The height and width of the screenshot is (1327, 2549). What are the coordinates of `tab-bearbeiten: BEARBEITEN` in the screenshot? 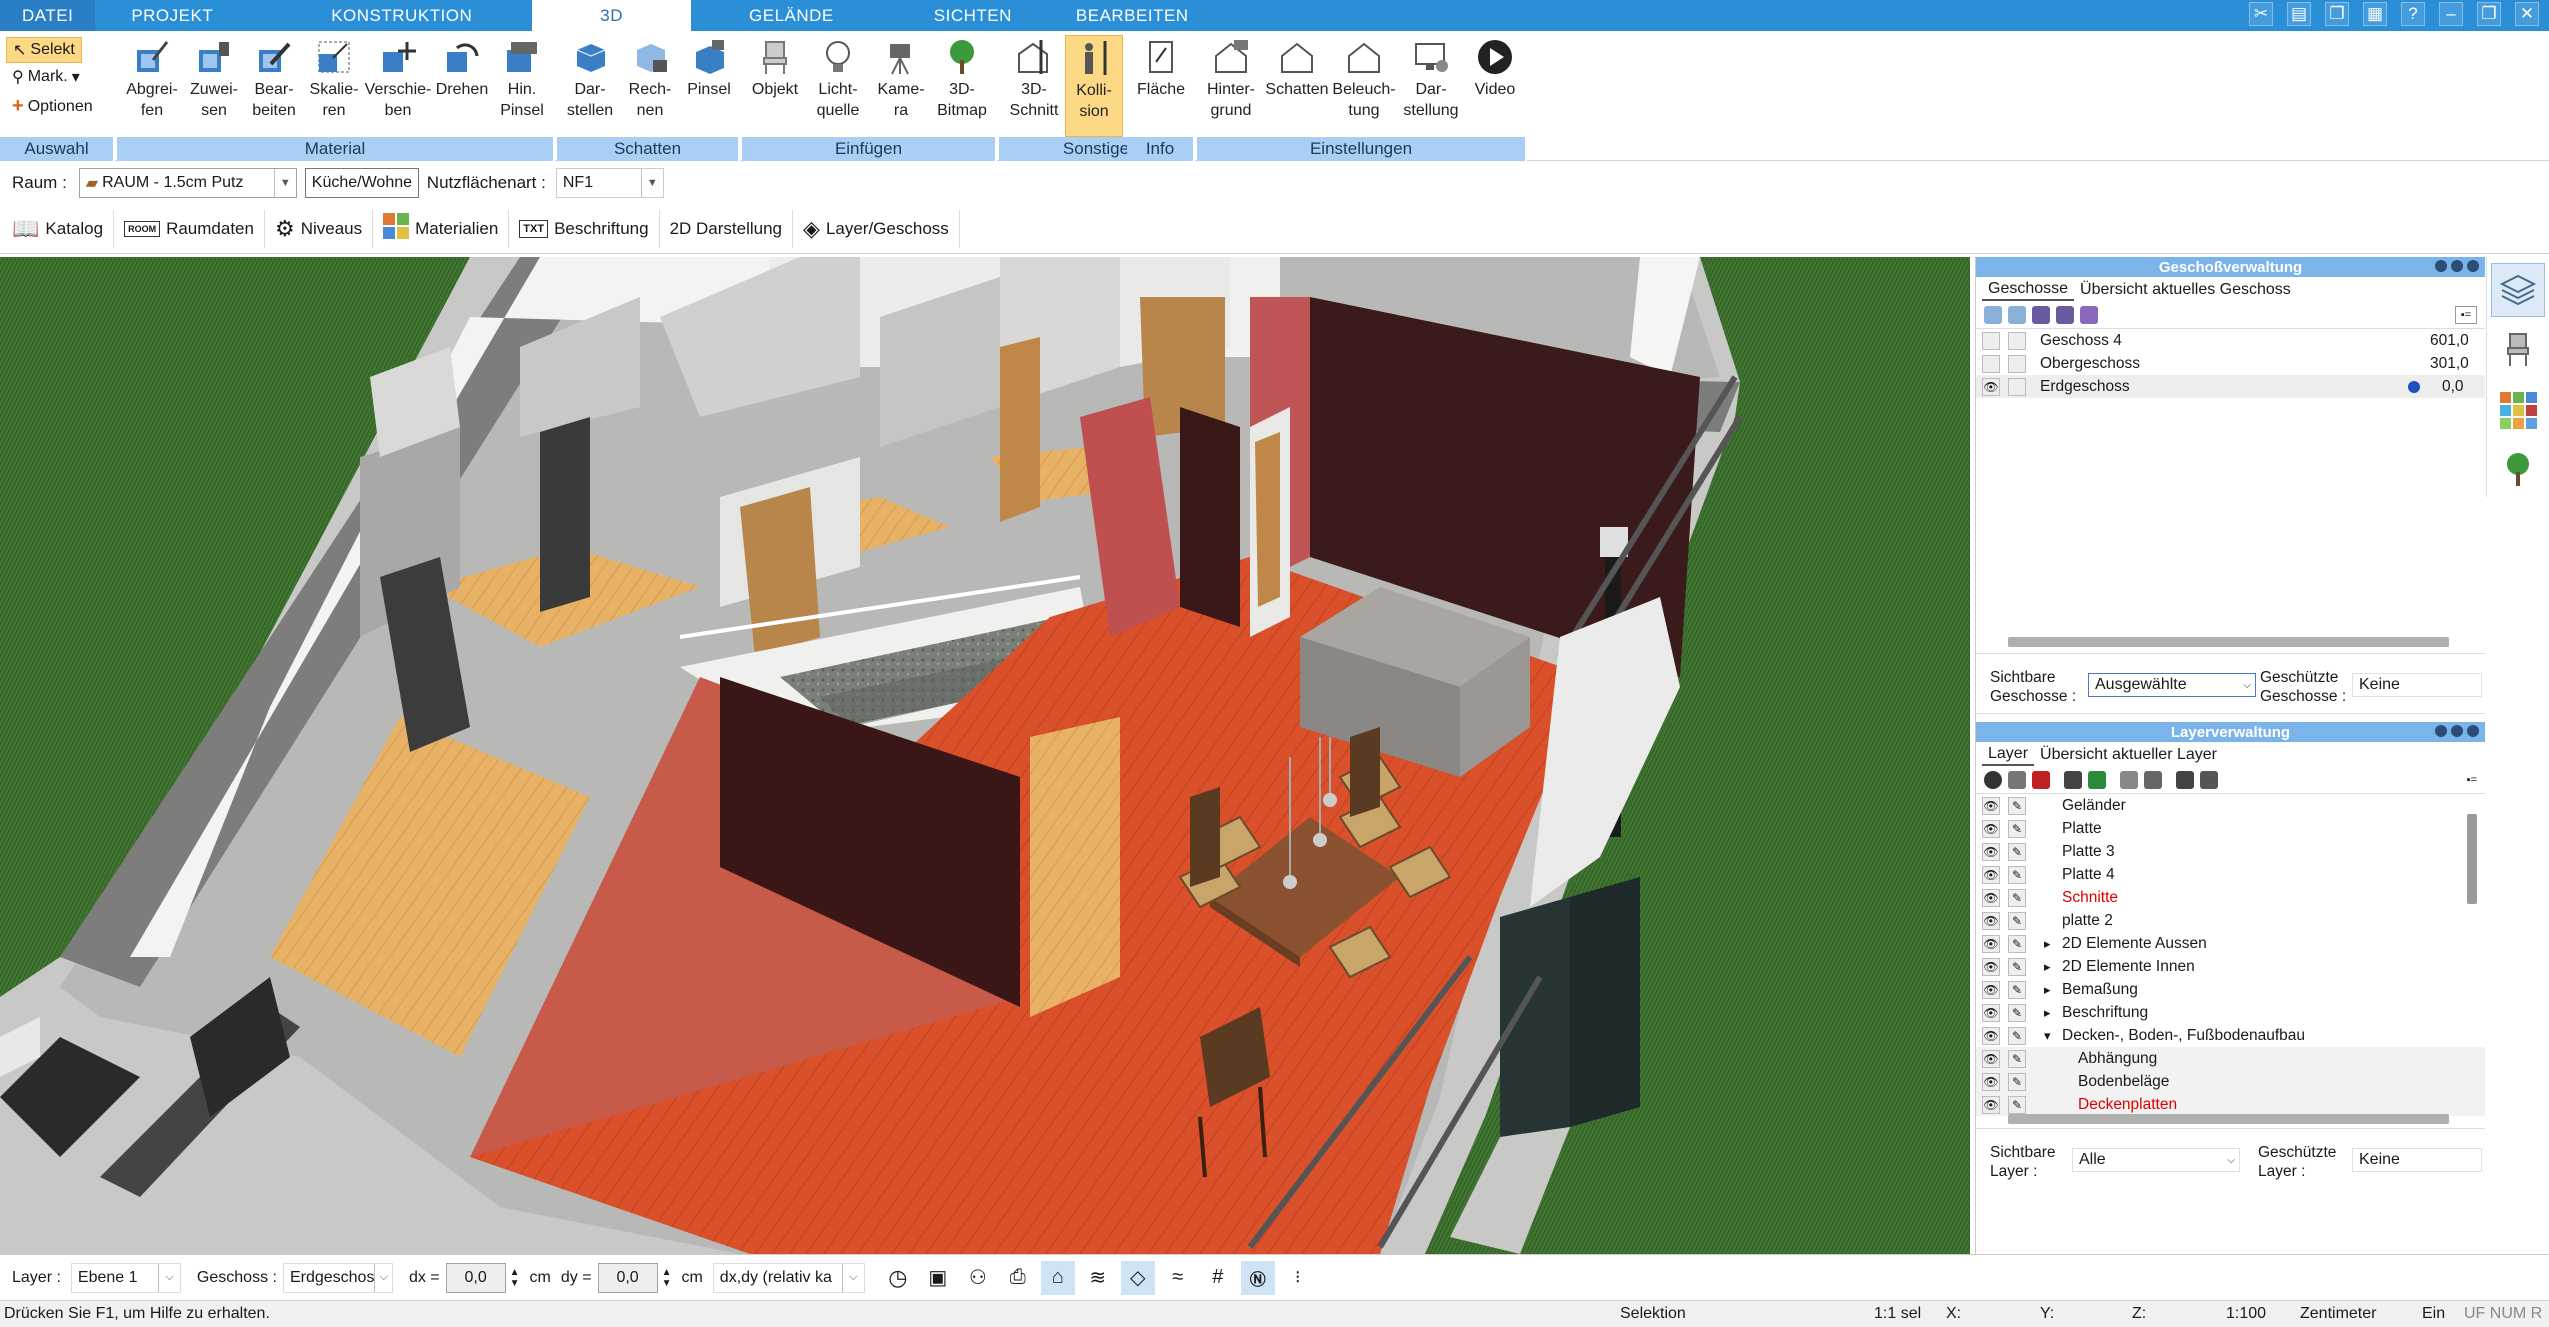 It's located at (1132, 15).